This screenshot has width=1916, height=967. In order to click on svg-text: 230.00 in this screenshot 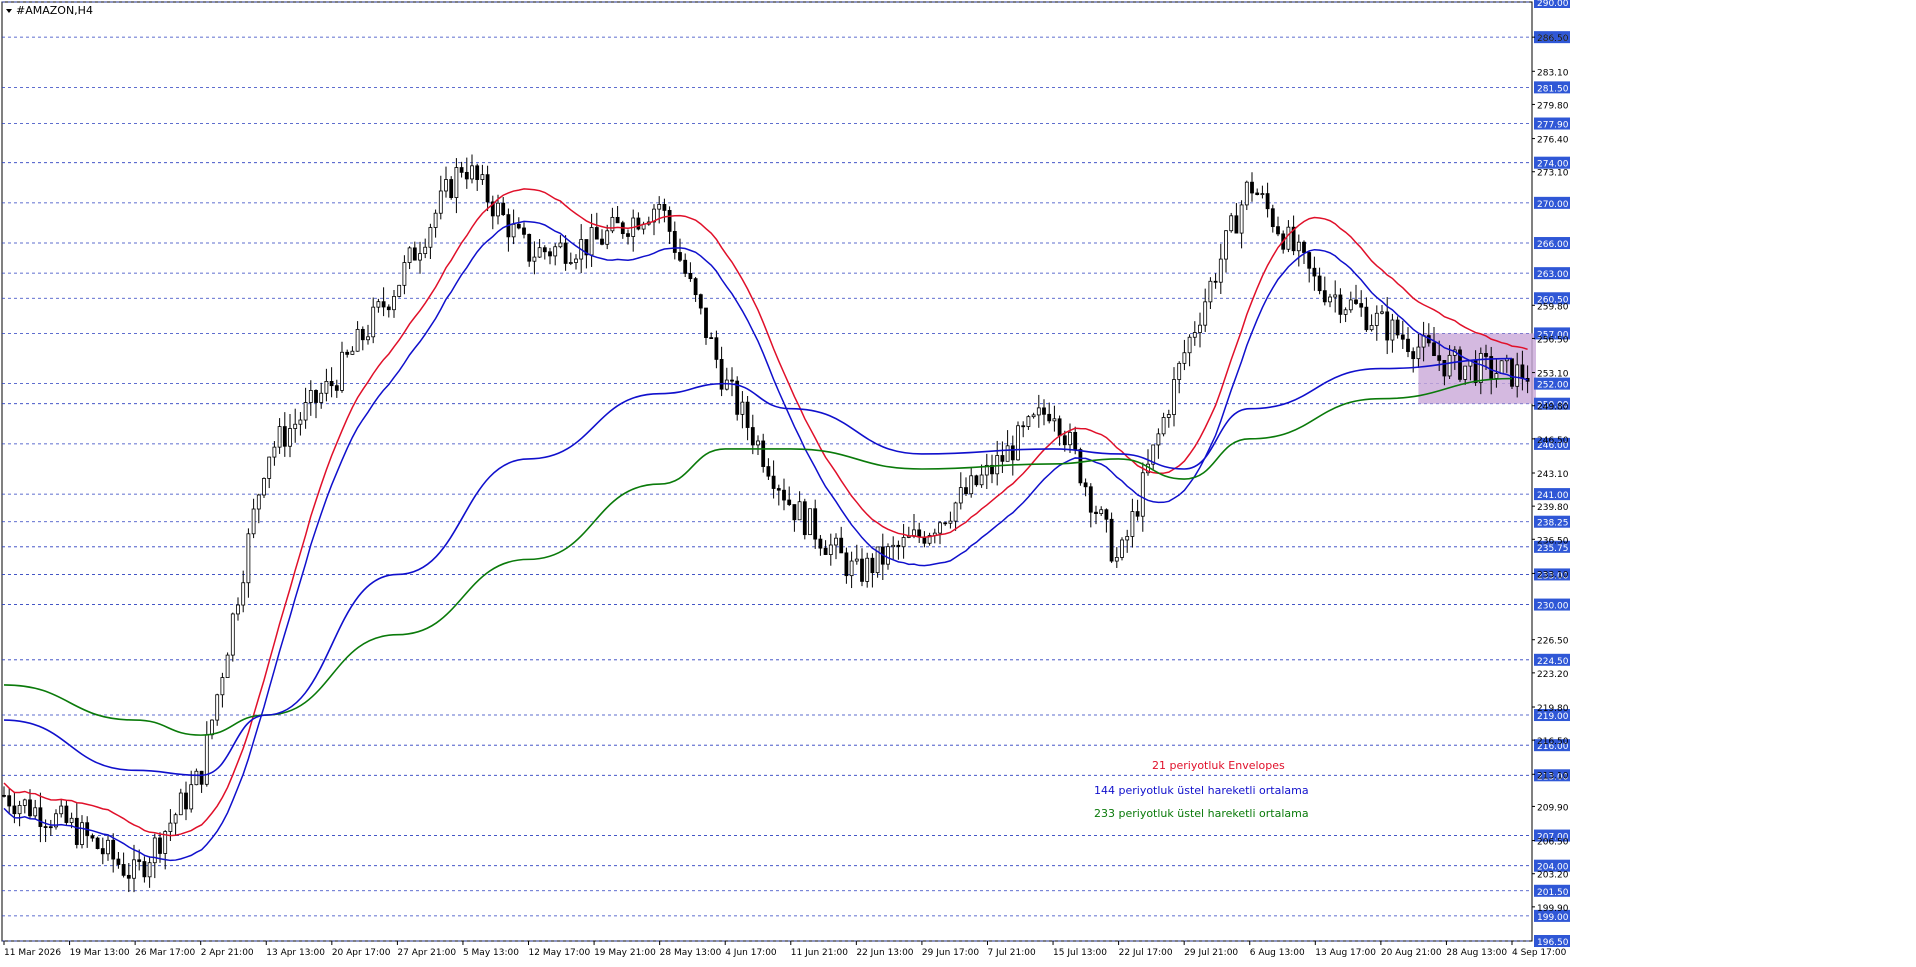, I will do `click(1553, 607)`.